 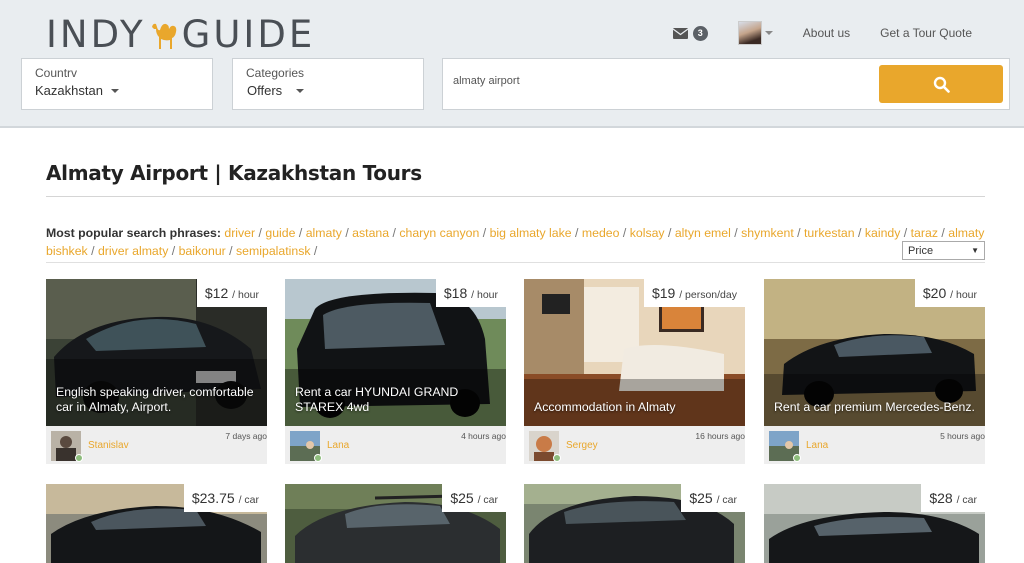 What do you see at coordinates (470, 293) in the screenshot?
I see `price-tag: $18 / hour` at bounding box center [470, 293].